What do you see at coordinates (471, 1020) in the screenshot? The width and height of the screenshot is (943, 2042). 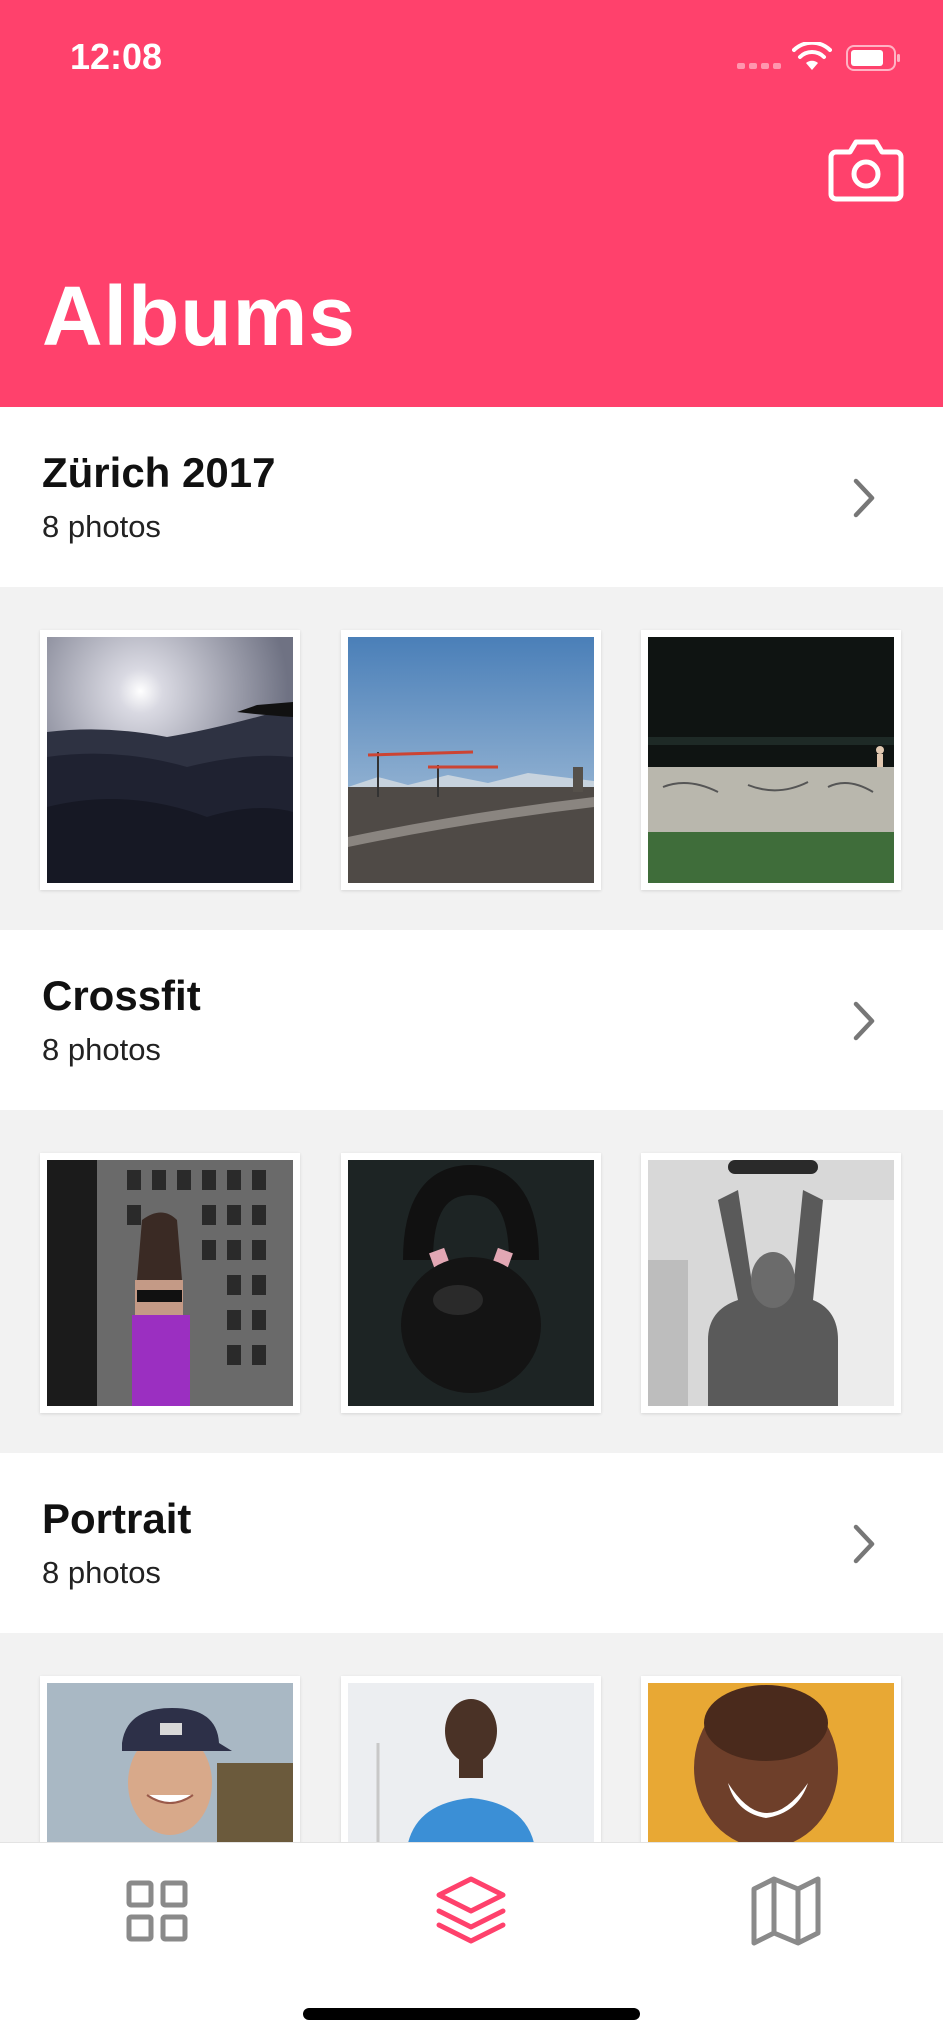 I see `album-row-crossfit: Crossfit 8 photos` at bounding box center [471, 1020].